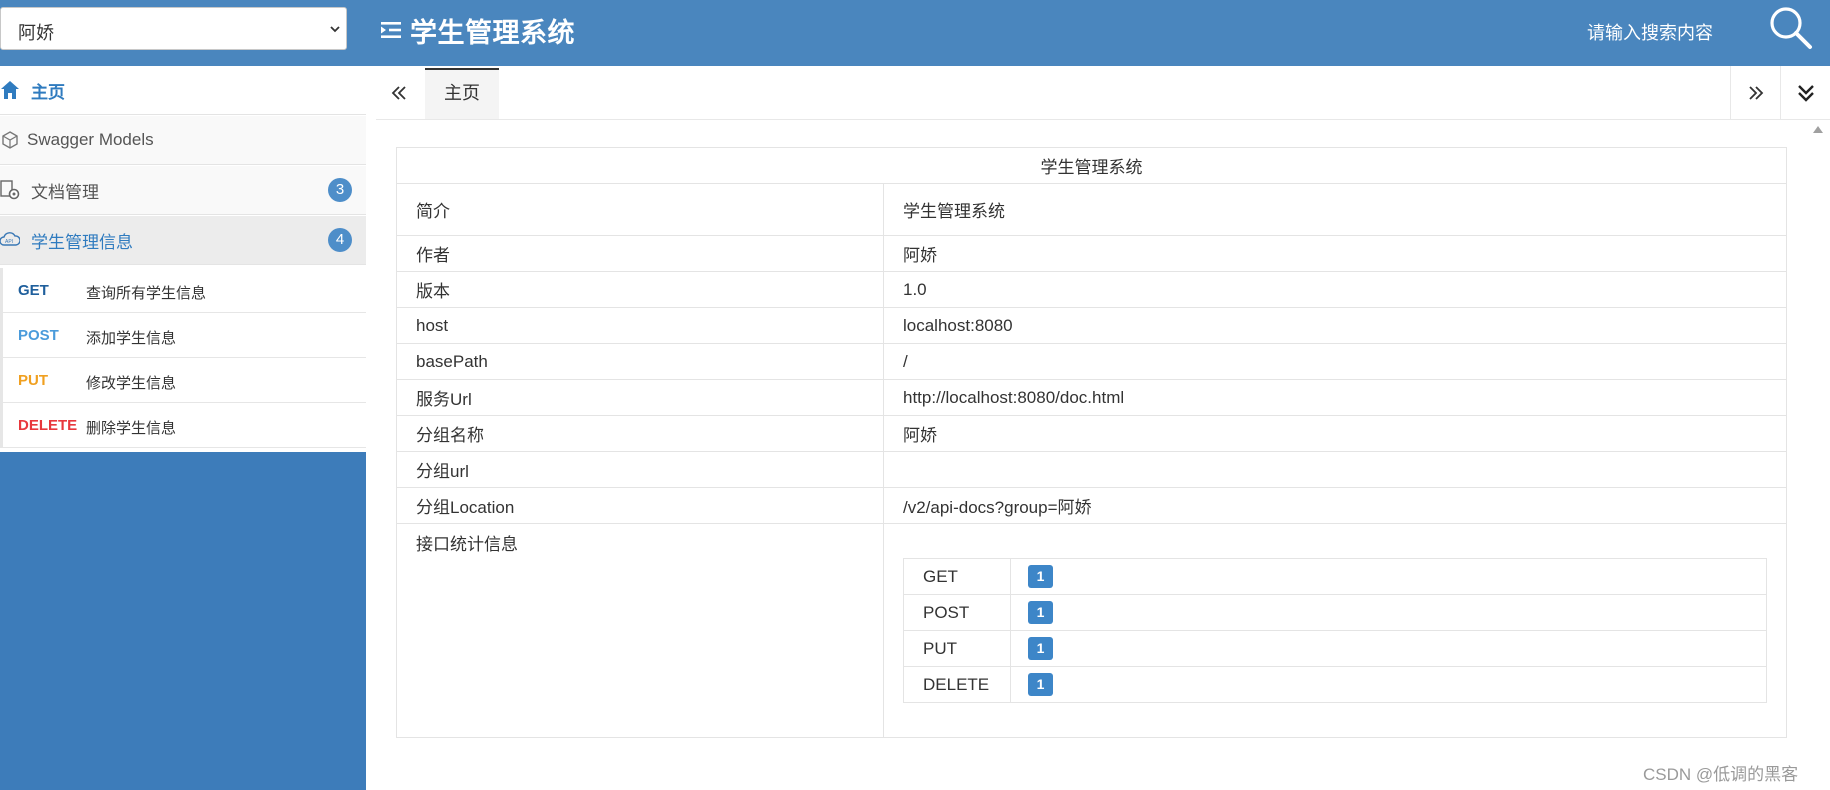 The height and width of the screenshot is (790, 1830). Describe the element at coordinates (1335, 361) in the screenshot. I see `info-value: /` at that location.